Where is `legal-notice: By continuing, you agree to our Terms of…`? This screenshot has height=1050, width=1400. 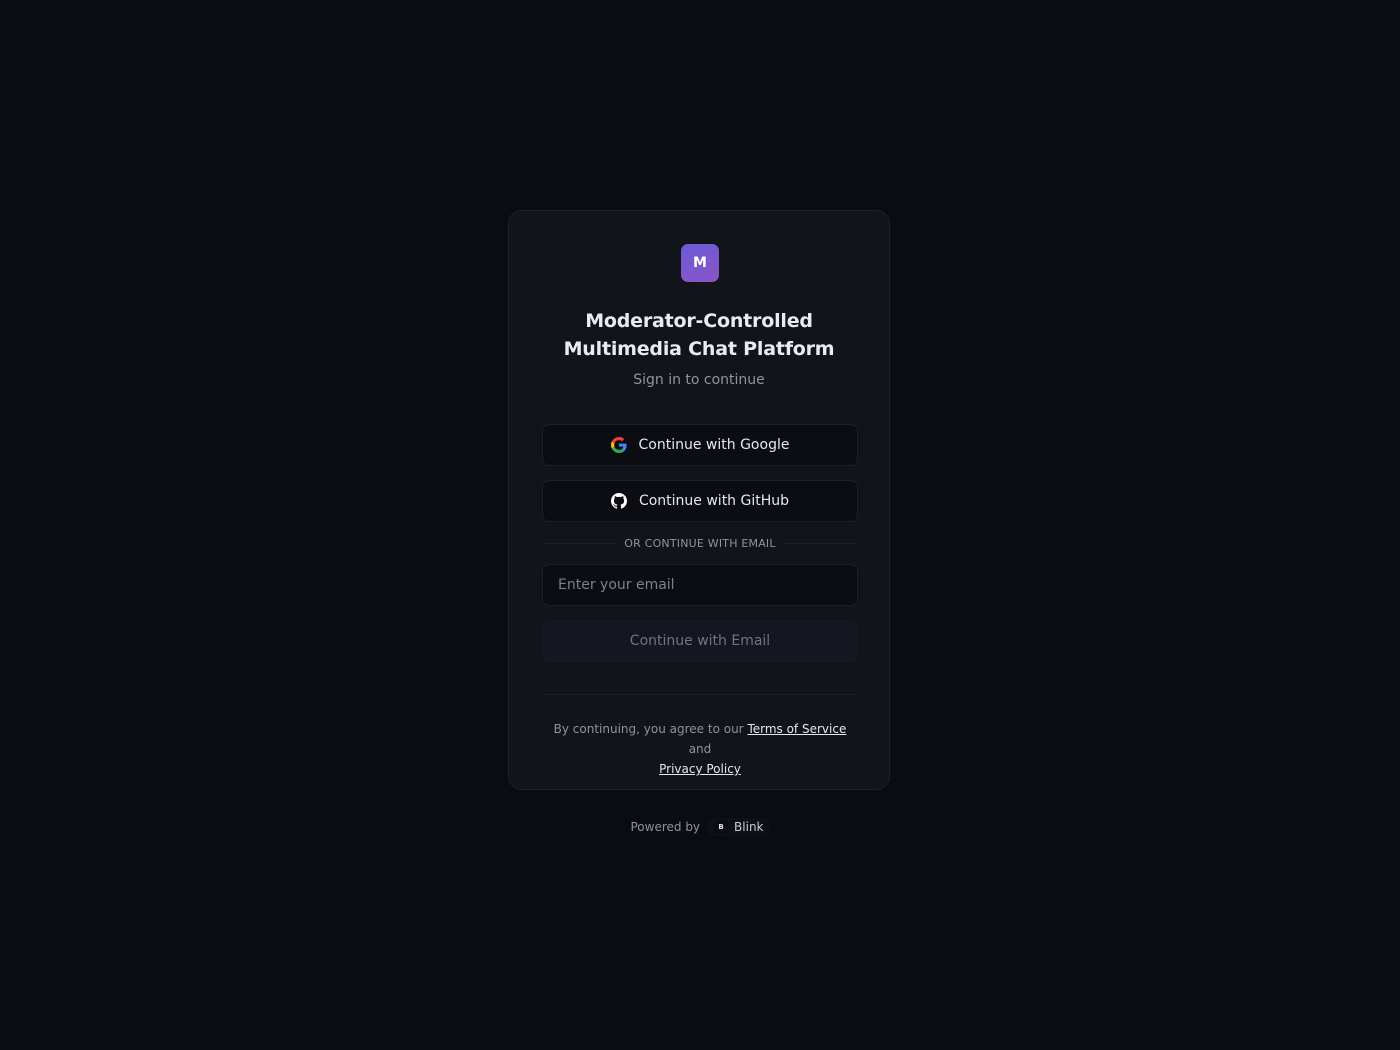 legal-notice: By continuing, you agree to our Terms of… is located at coordinates (700, 749).